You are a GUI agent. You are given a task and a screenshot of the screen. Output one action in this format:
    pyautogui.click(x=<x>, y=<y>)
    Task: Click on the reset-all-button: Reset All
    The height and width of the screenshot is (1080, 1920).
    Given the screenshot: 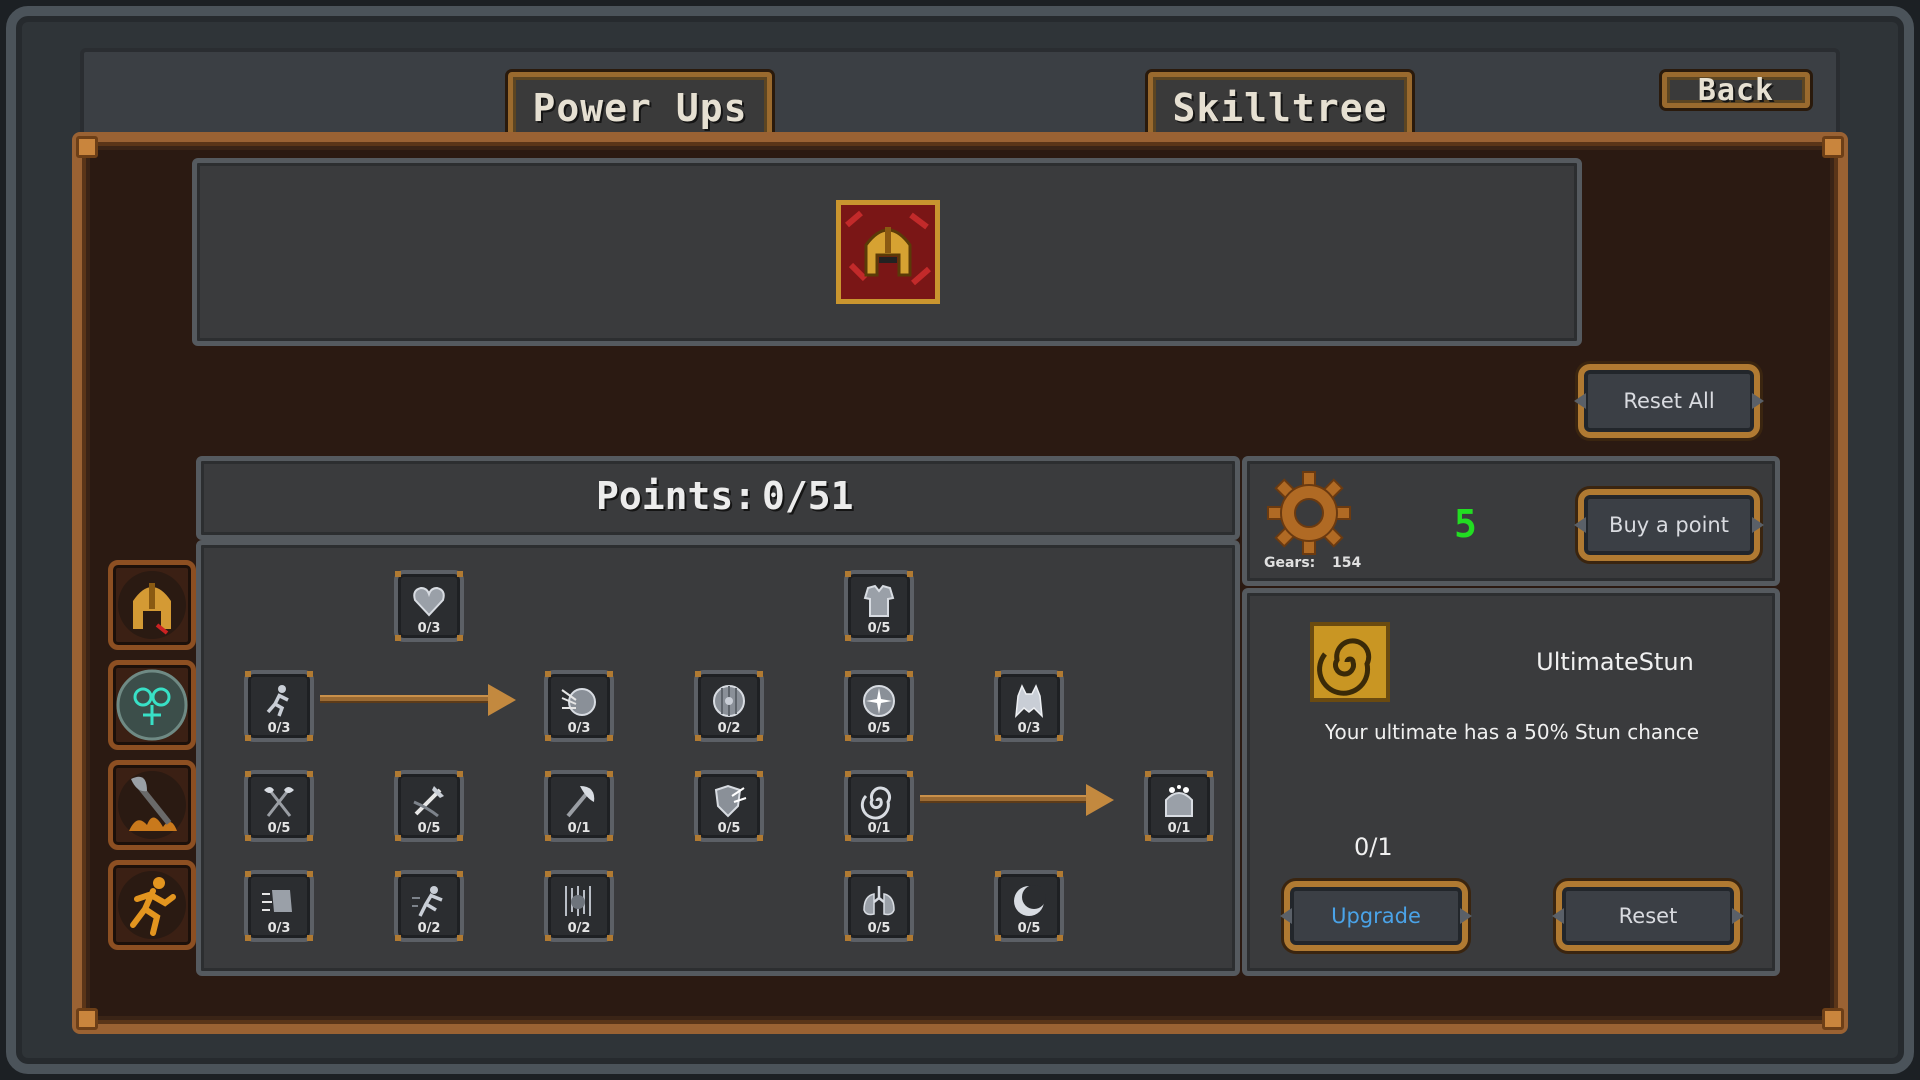 What is the action you would take?
    pyautogui.click(x=1669, y=401)
    